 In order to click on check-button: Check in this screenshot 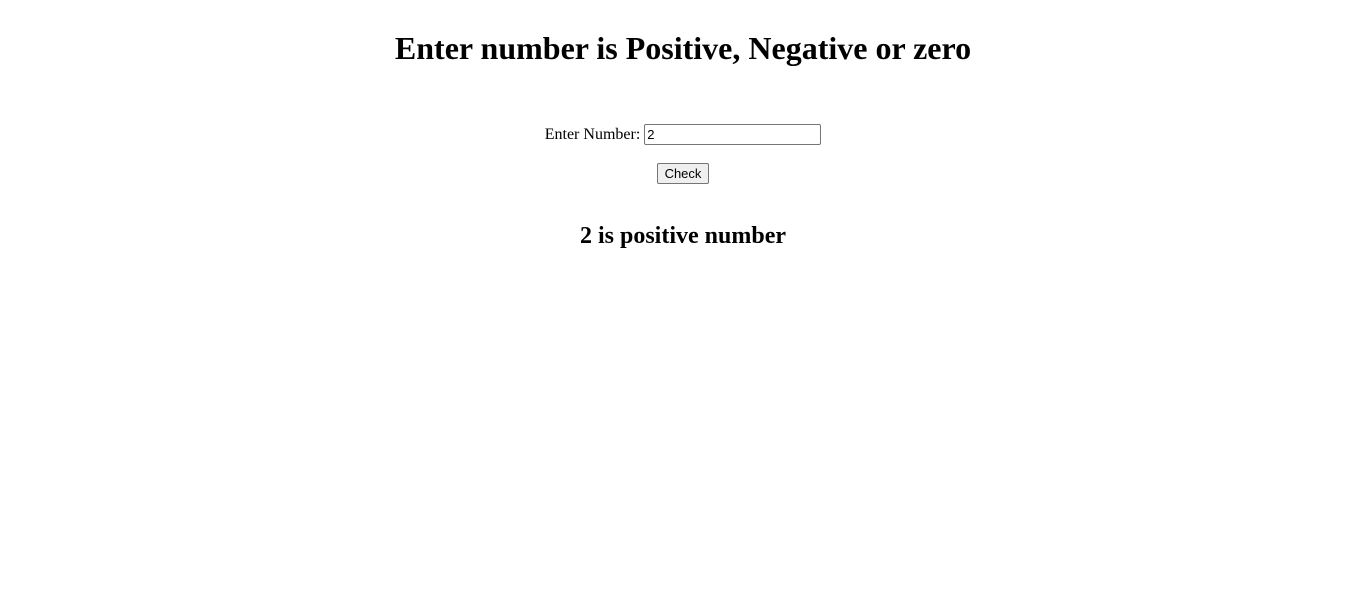, I will do `click(683, 173)`.